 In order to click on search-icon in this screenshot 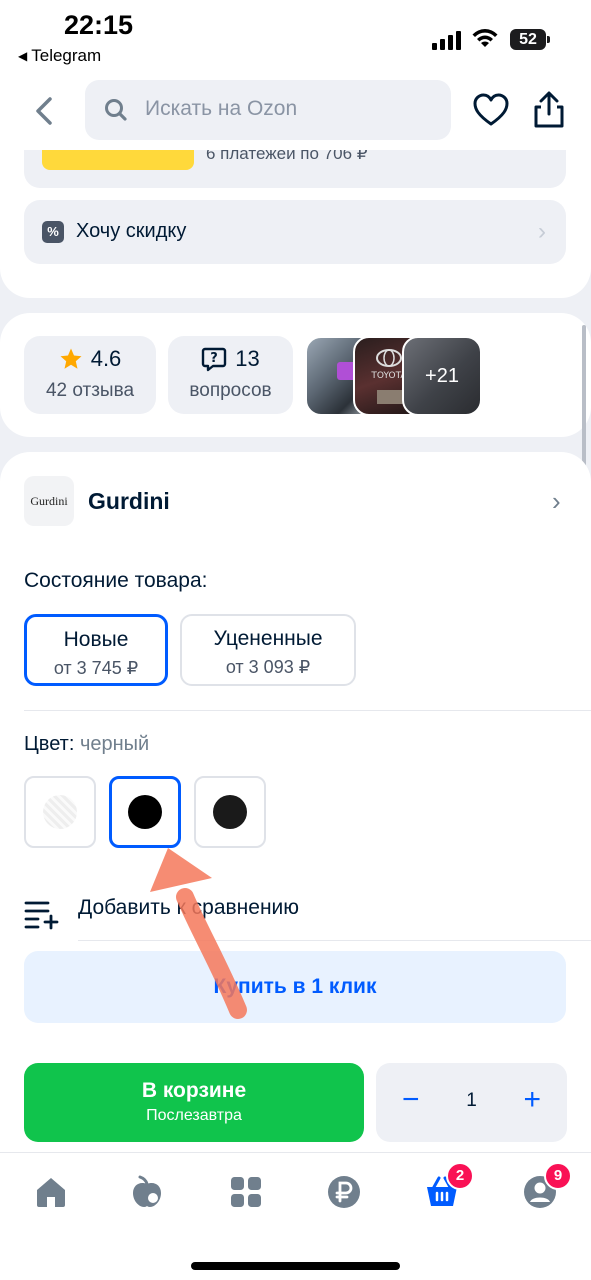, I will do `click(116, 110)`.